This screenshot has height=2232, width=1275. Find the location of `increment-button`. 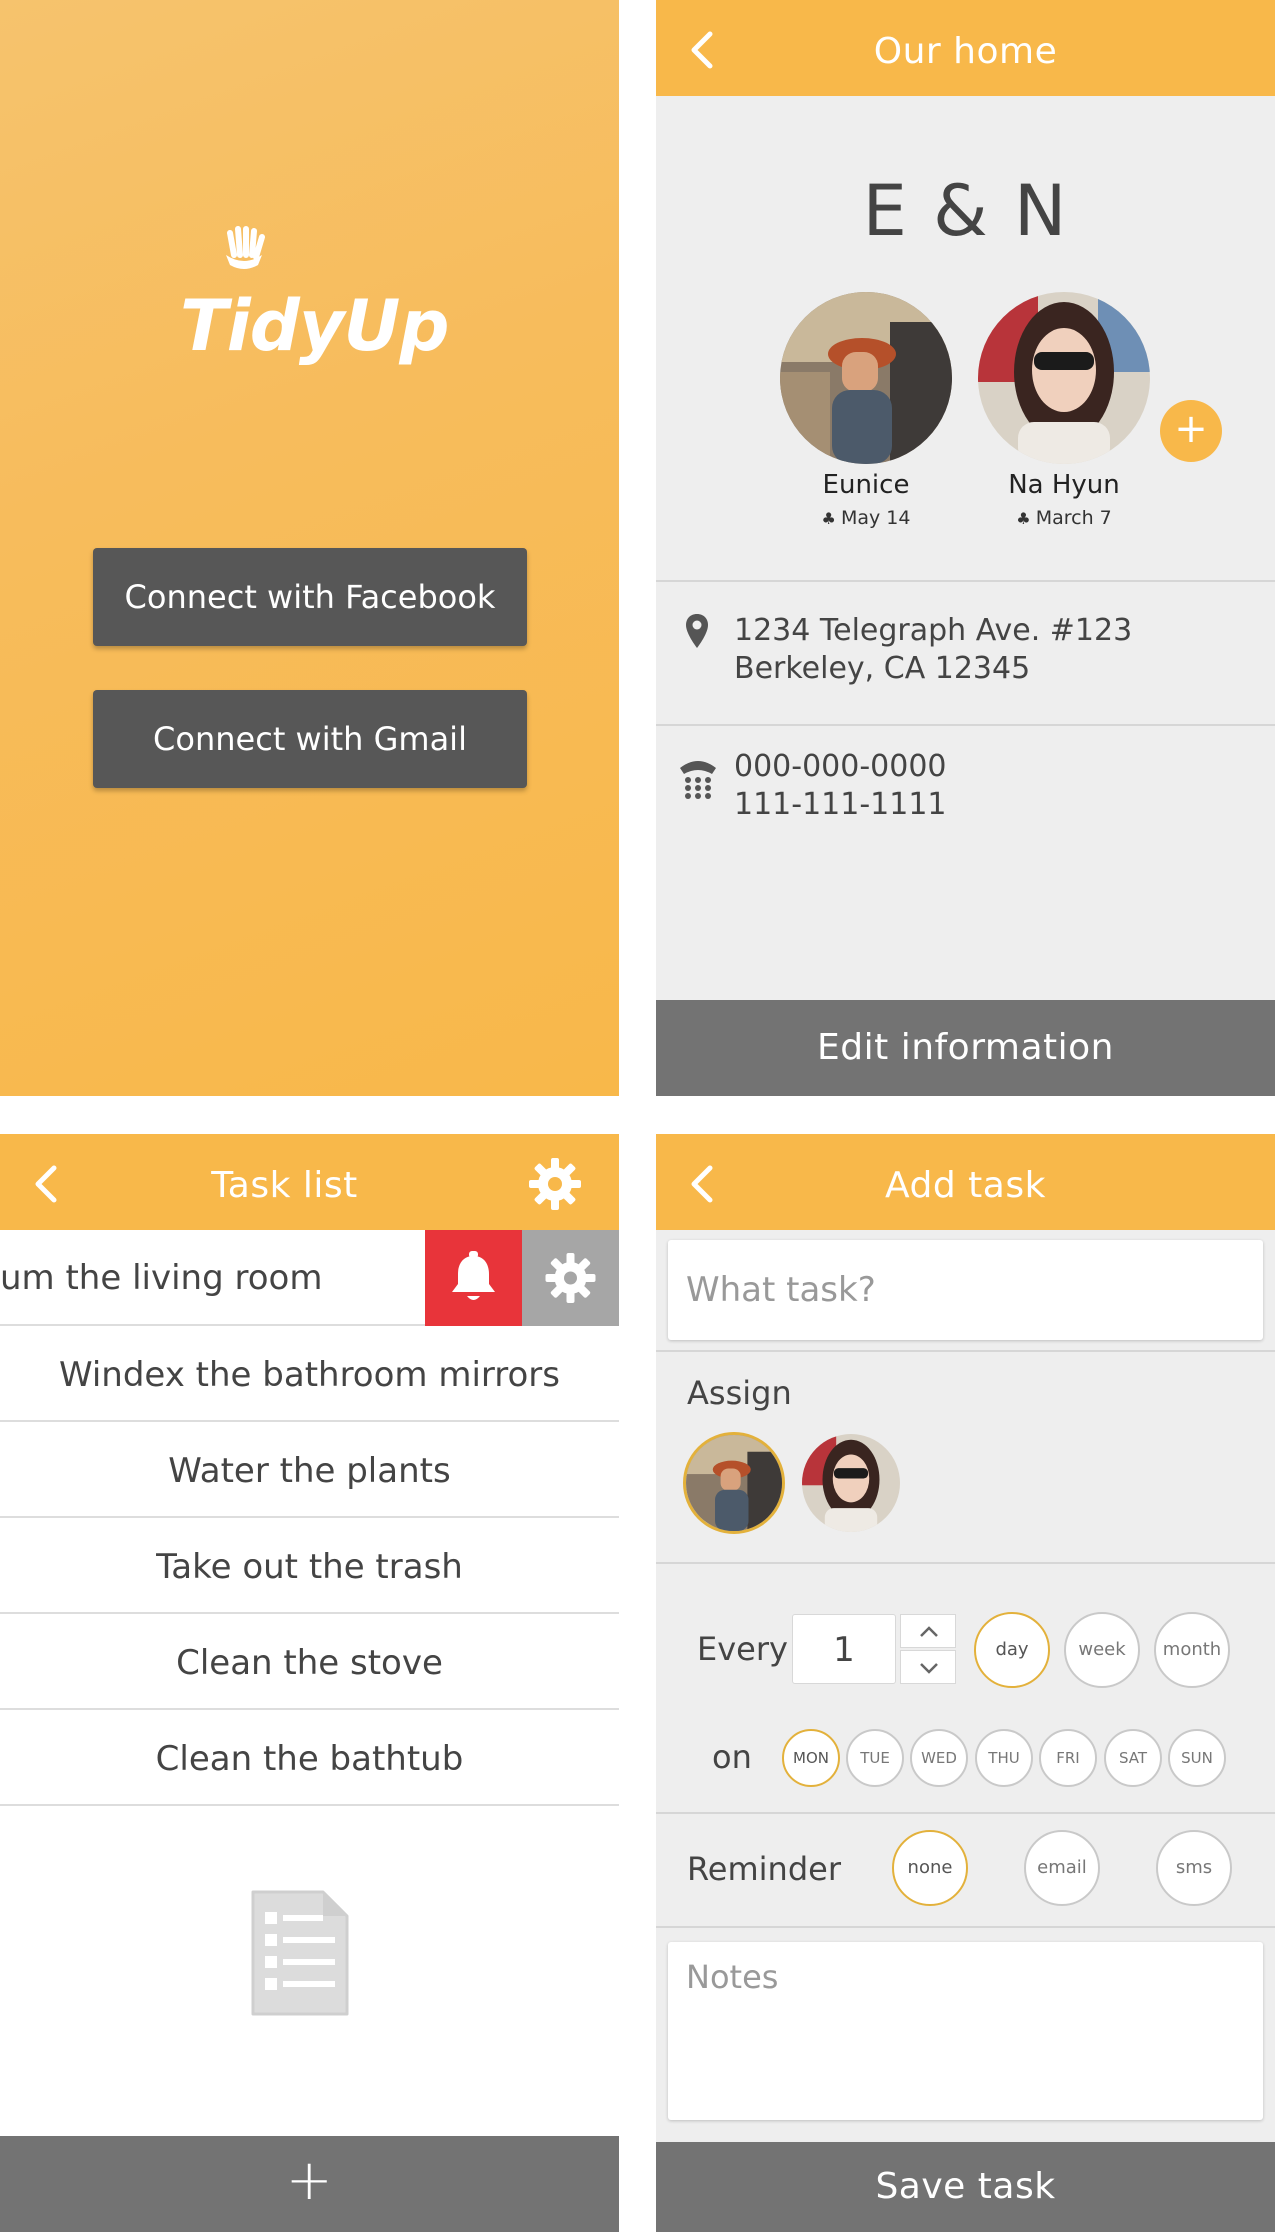

increment-button is located at coordinates (928, 1631).